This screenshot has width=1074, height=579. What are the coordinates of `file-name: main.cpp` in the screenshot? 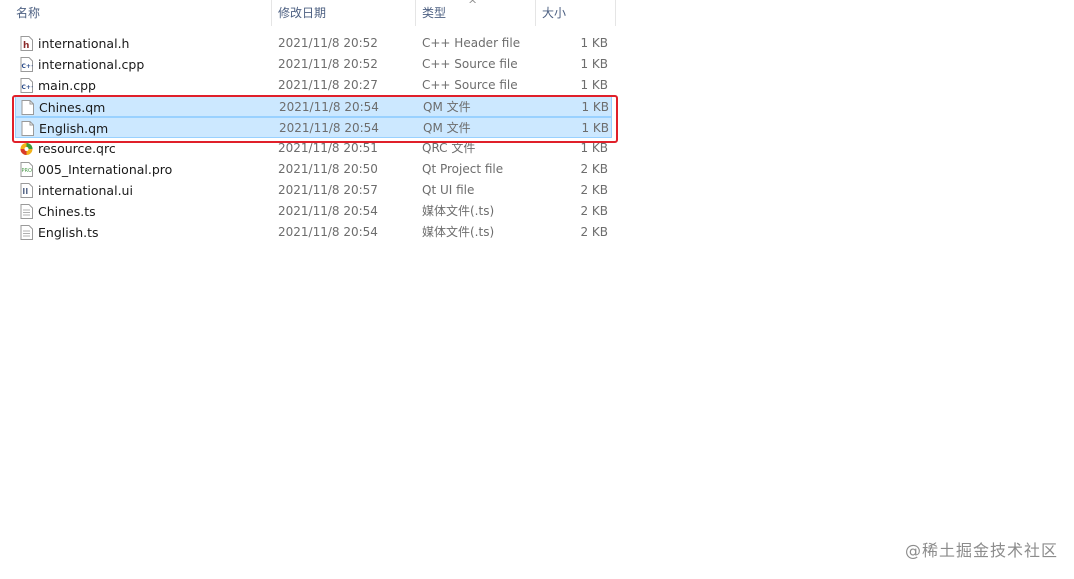 It's located at (67, 85).